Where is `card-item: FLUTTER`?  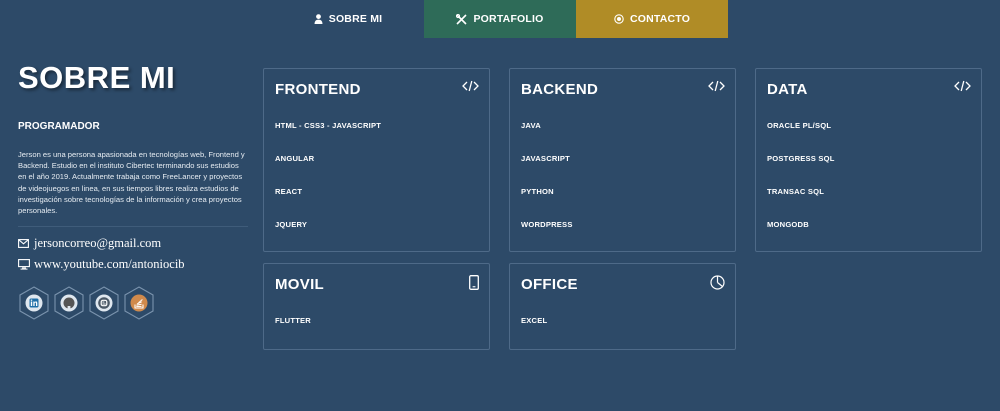
card-item: FLUTTER is located at coordinates (293, 320).